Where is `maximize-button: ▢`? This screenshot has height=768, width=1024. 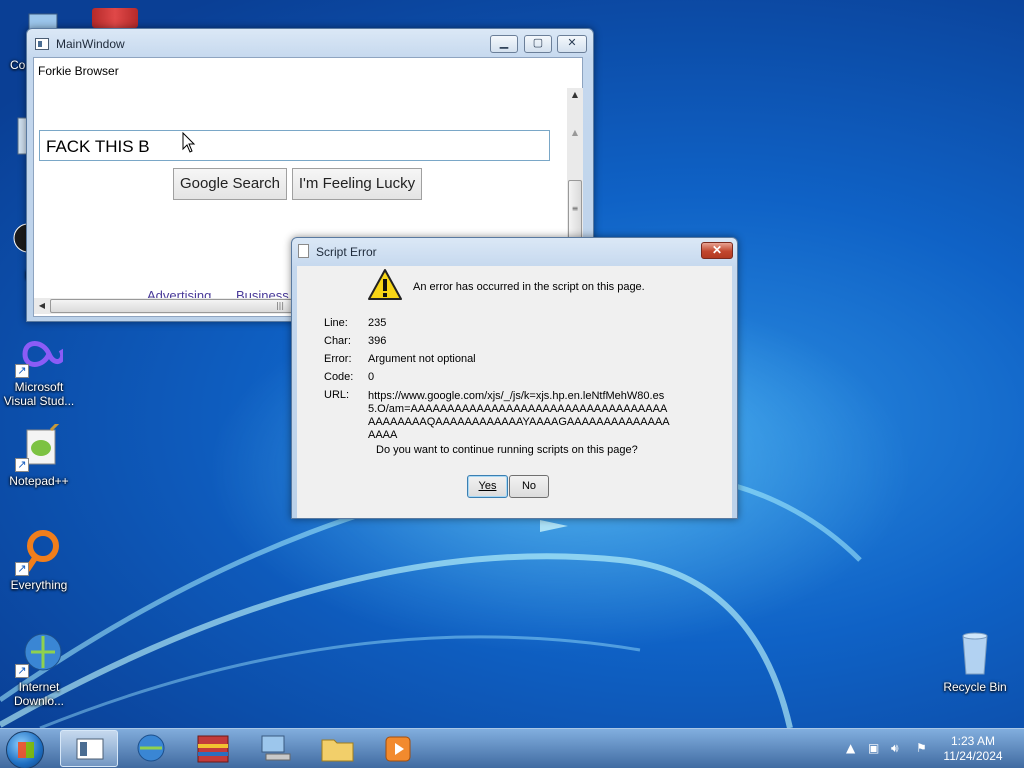
maximize-button: ▢ is located at coordinates (538, 44).